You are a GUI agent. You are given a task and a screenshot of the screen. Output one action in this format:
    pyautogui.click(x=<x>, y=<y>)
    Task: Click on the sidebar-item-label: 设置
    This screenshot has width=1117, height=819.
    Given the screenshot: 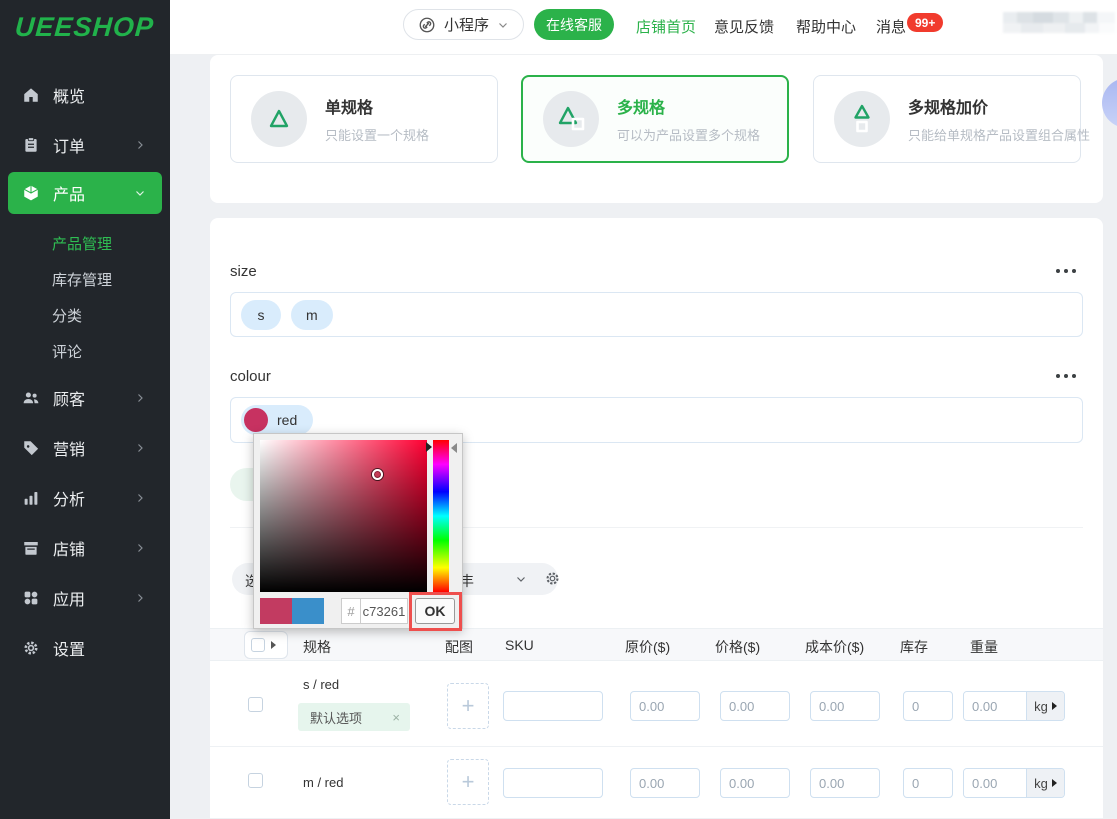 What is the action you would take?
    pyautogui.click(x=69, y=650)
    